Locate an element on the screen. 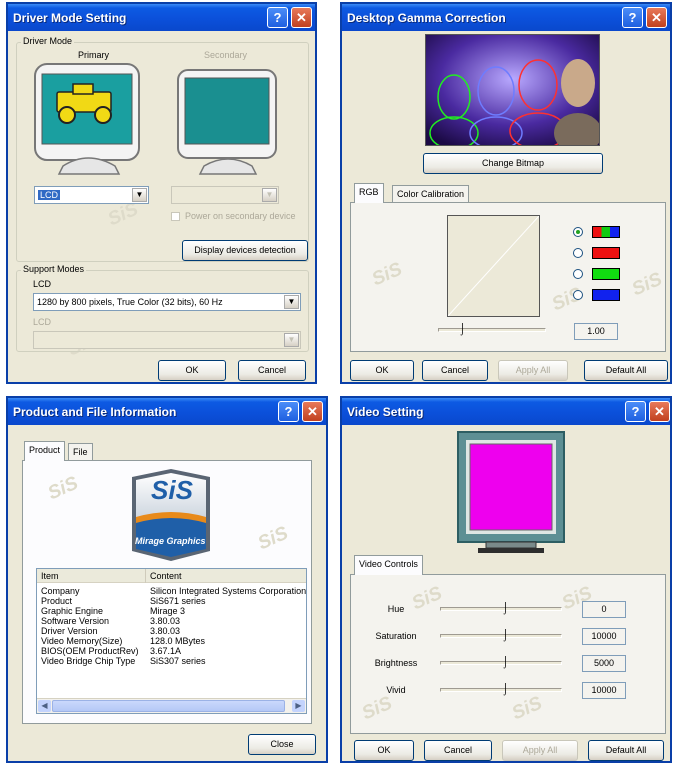  channel-red-radio is located at coordinates (578, 253).